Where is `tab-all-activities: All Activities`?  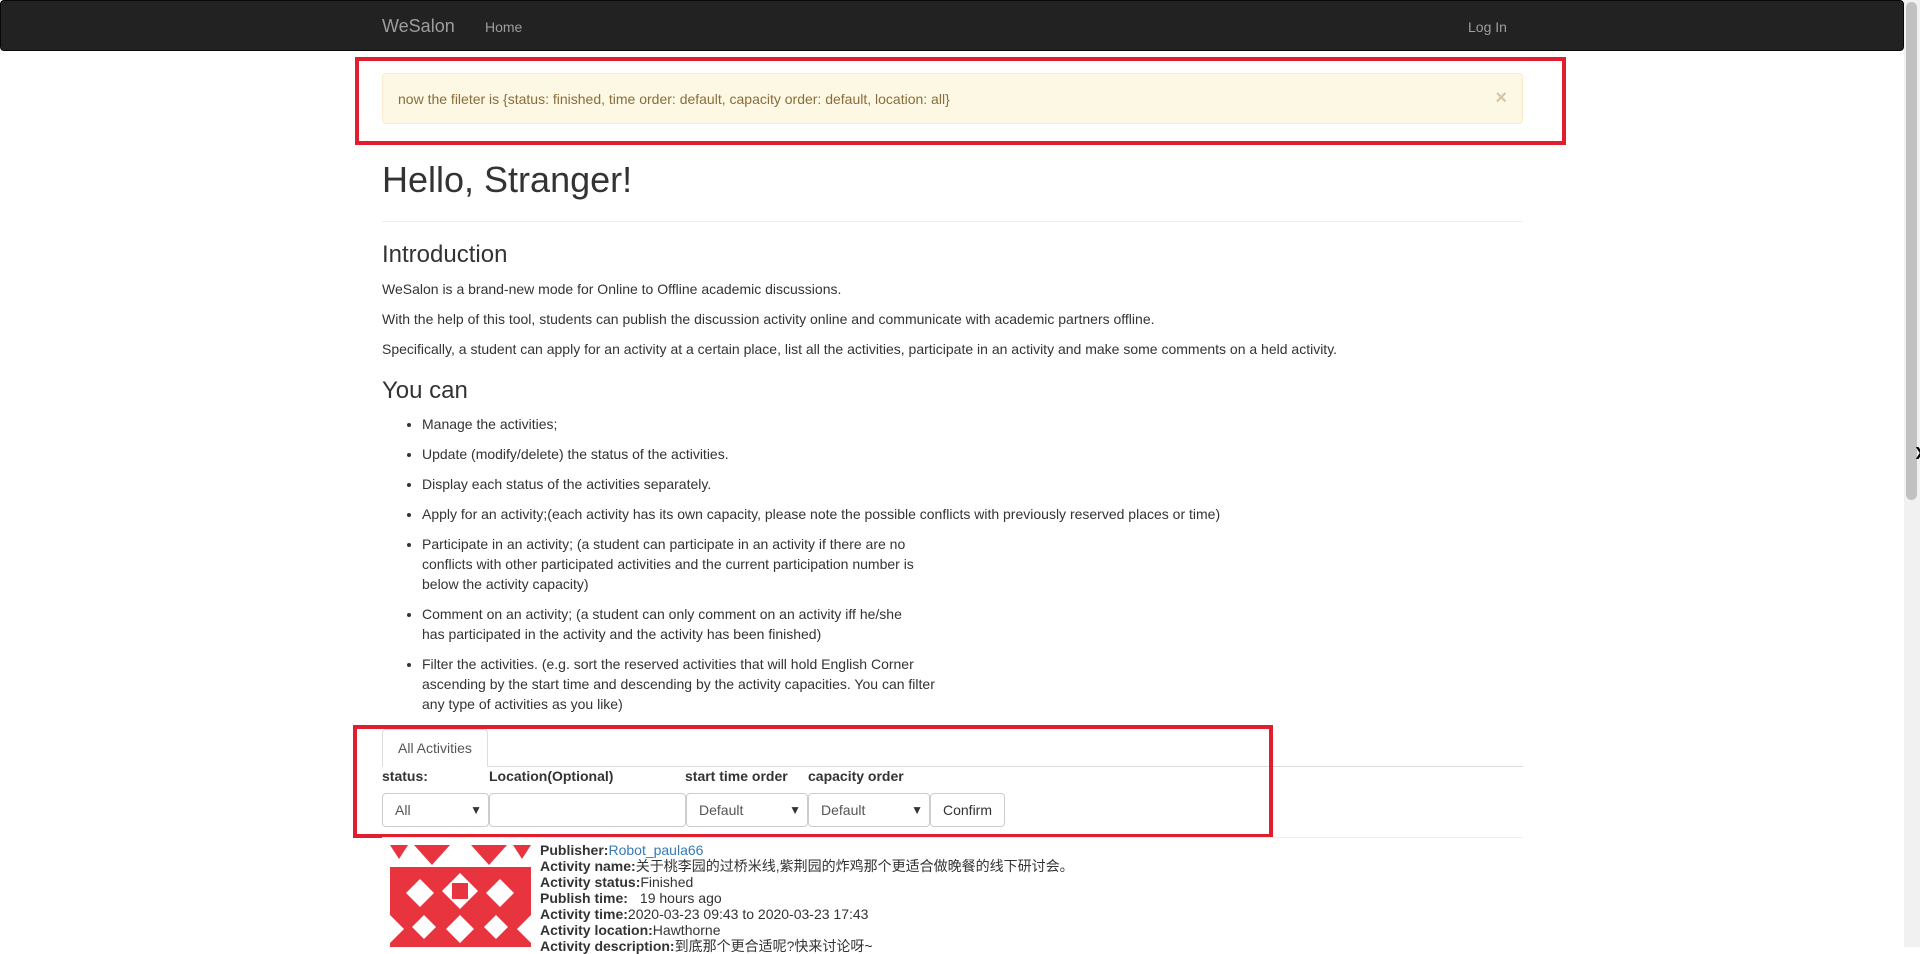
tab-all-activities: All Activities is located at coordinates (435, 748).